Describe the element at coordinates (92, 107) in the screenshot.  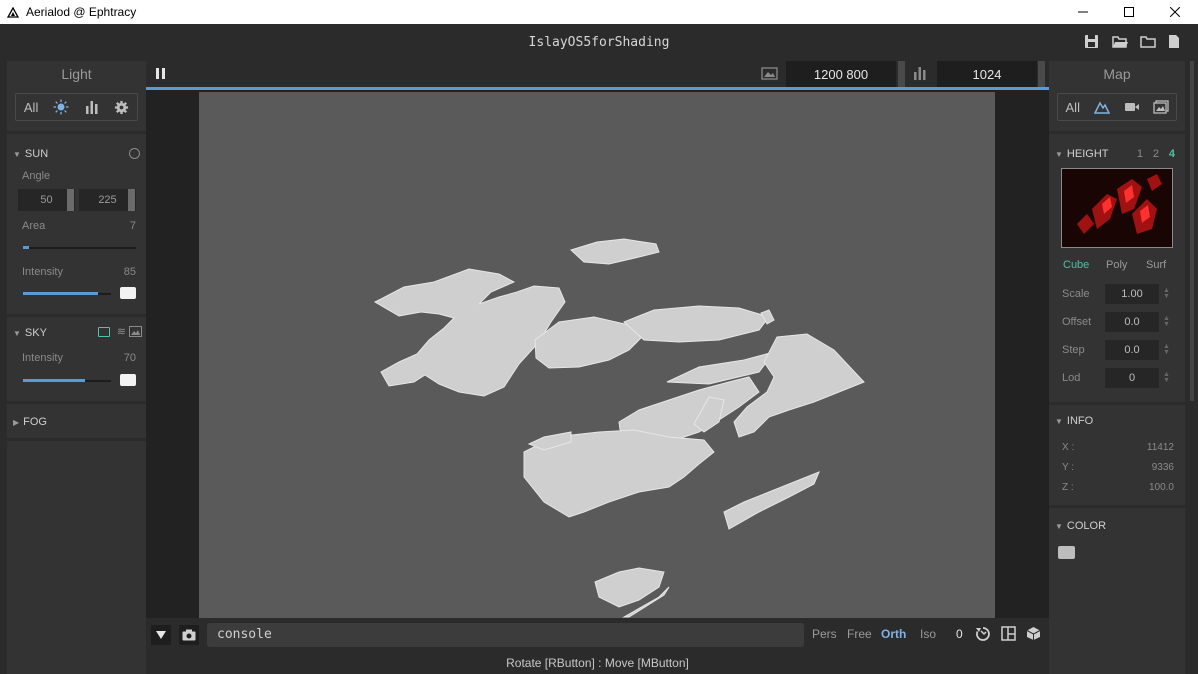
I see `bar-chart-icon` at that location.